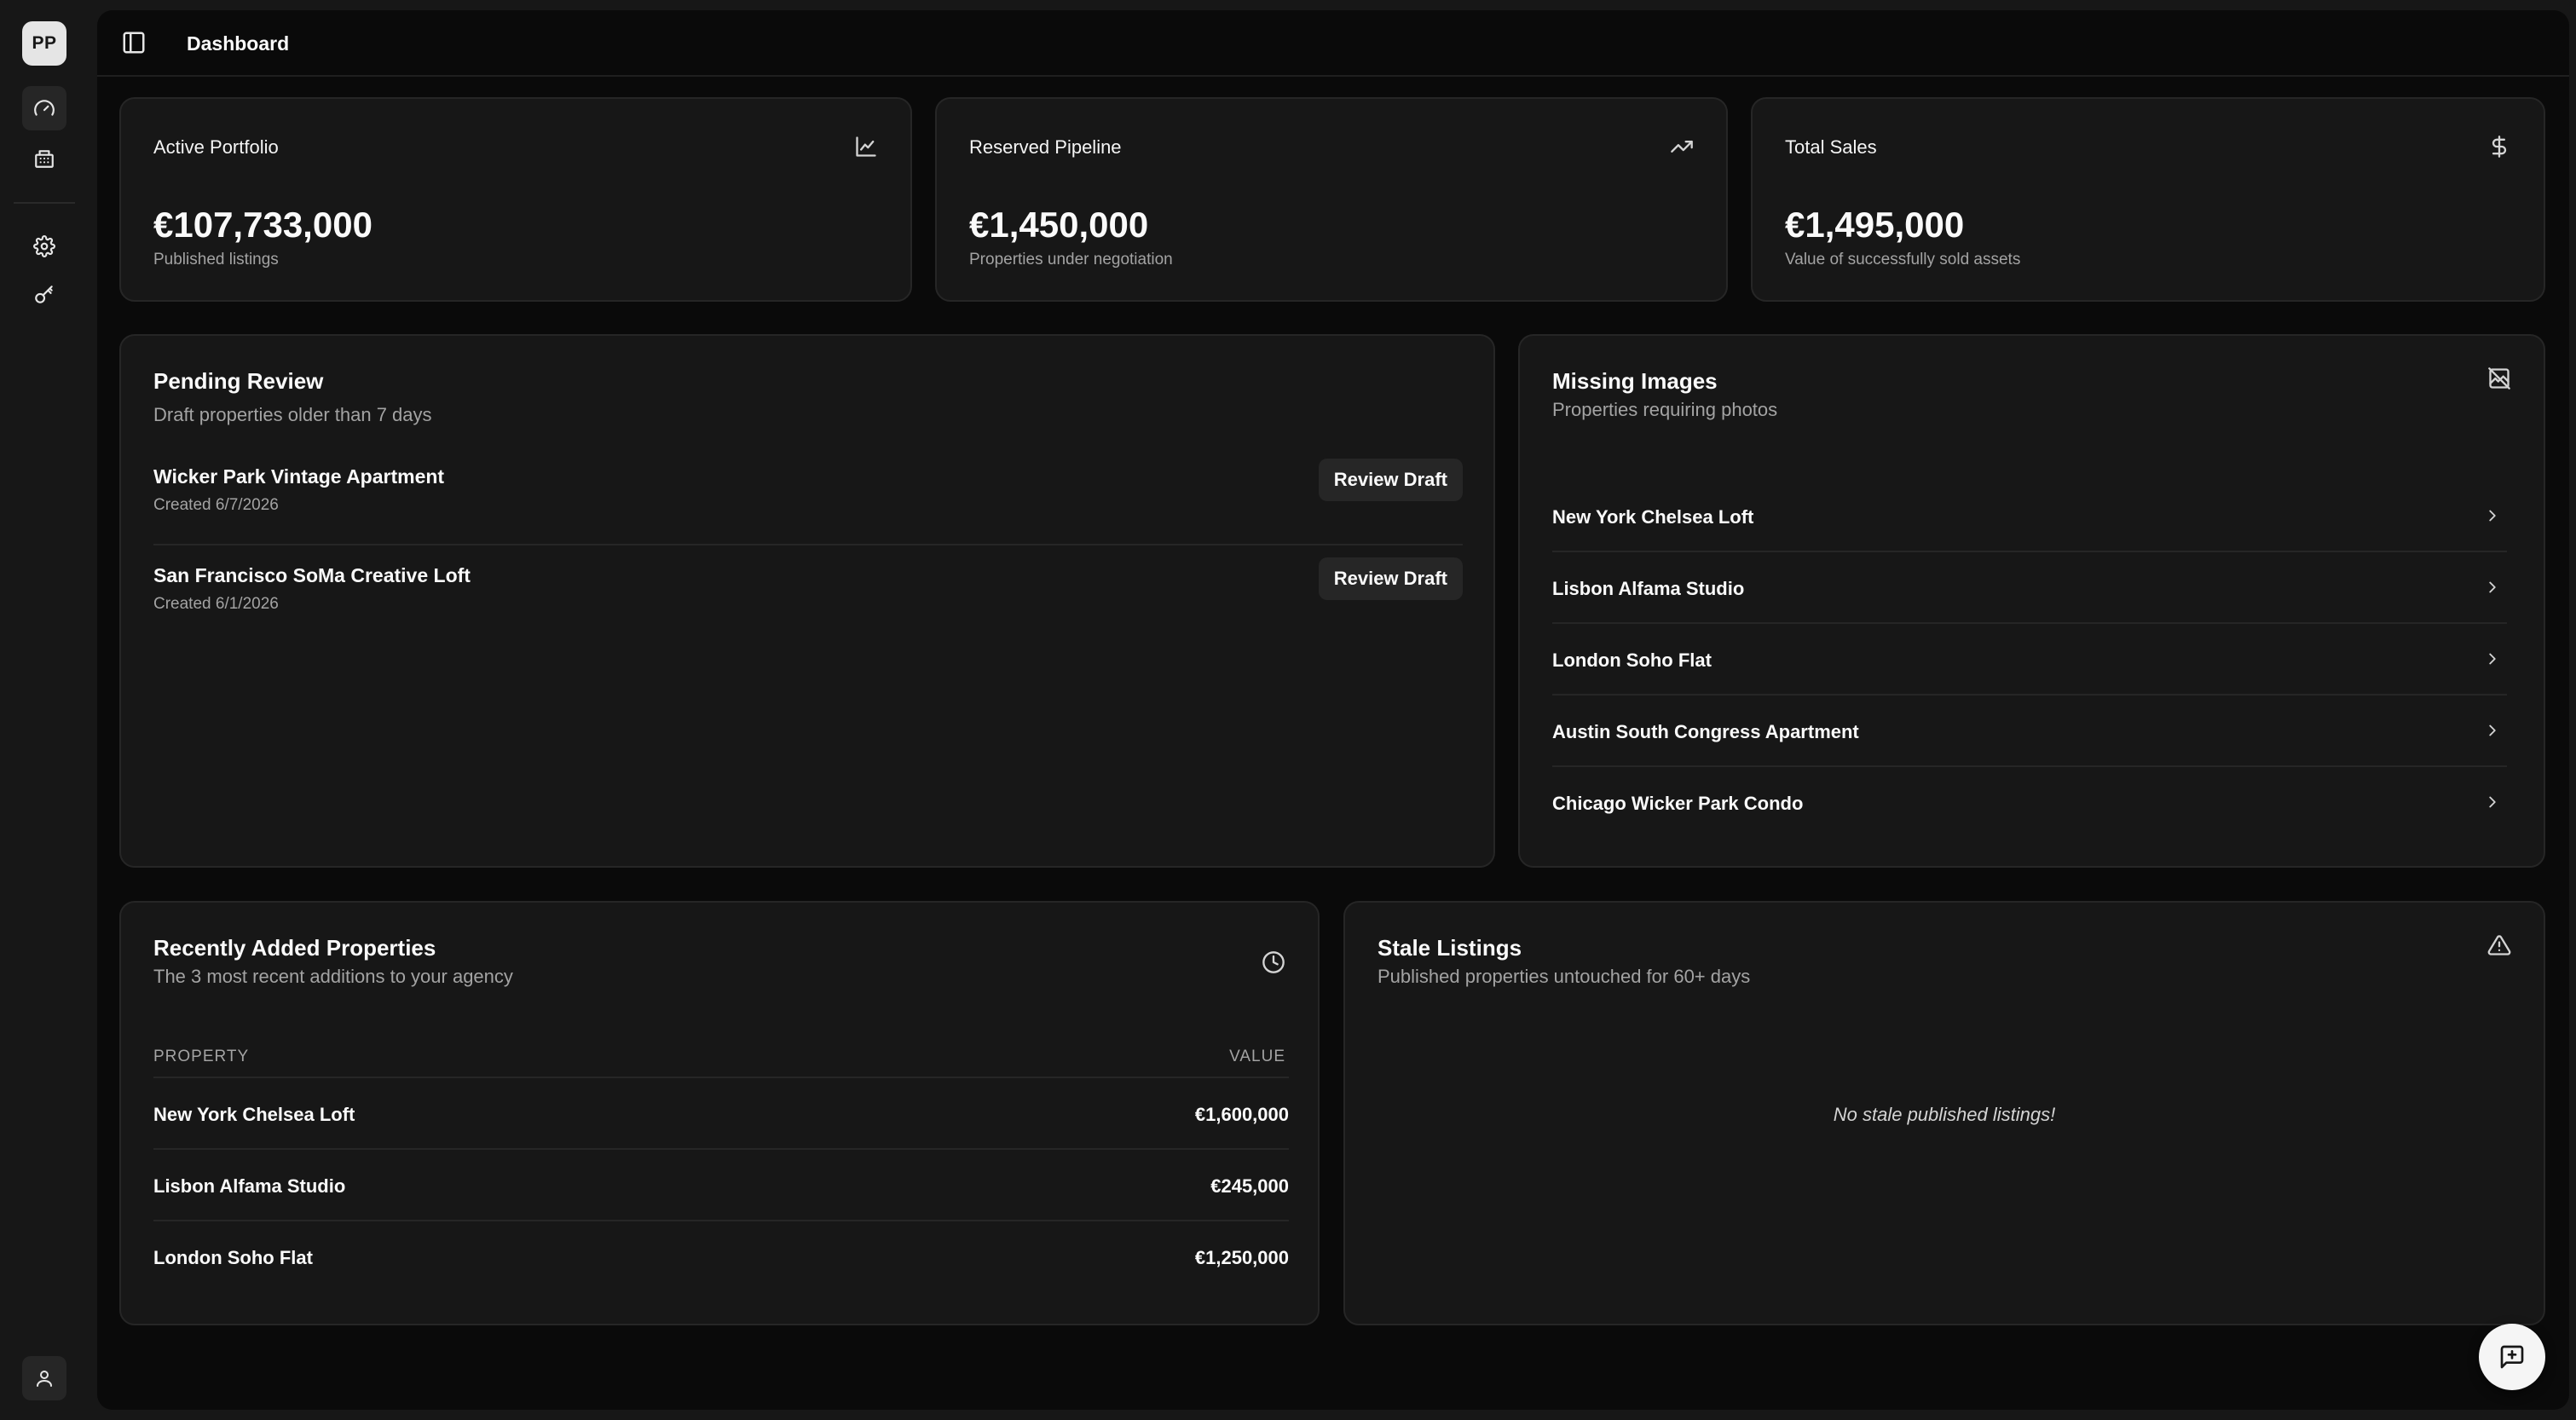 This screenshot has height=1420, width=2576. What do you see at coordinates (1635, 381) in the screenshot?
I see `card-title: Missing Images` at bounding box center [1635, 381].